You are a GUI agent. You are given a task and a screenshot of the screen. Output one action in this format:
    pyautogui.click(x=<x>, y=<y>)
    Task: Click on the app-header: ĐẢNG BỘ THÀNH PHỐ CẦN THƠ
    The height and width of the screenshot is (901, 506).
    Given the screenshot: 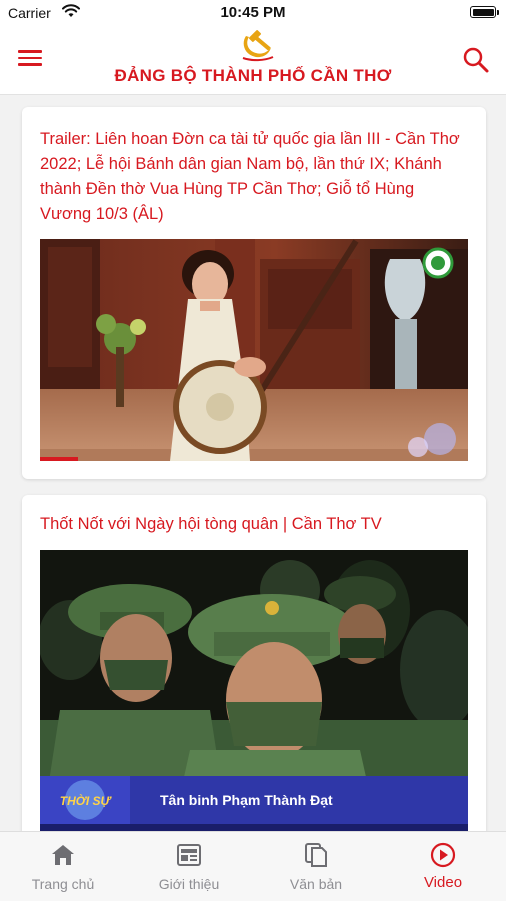 What is the action you would take?
    pyautogui.click(x=253, y=60)
    